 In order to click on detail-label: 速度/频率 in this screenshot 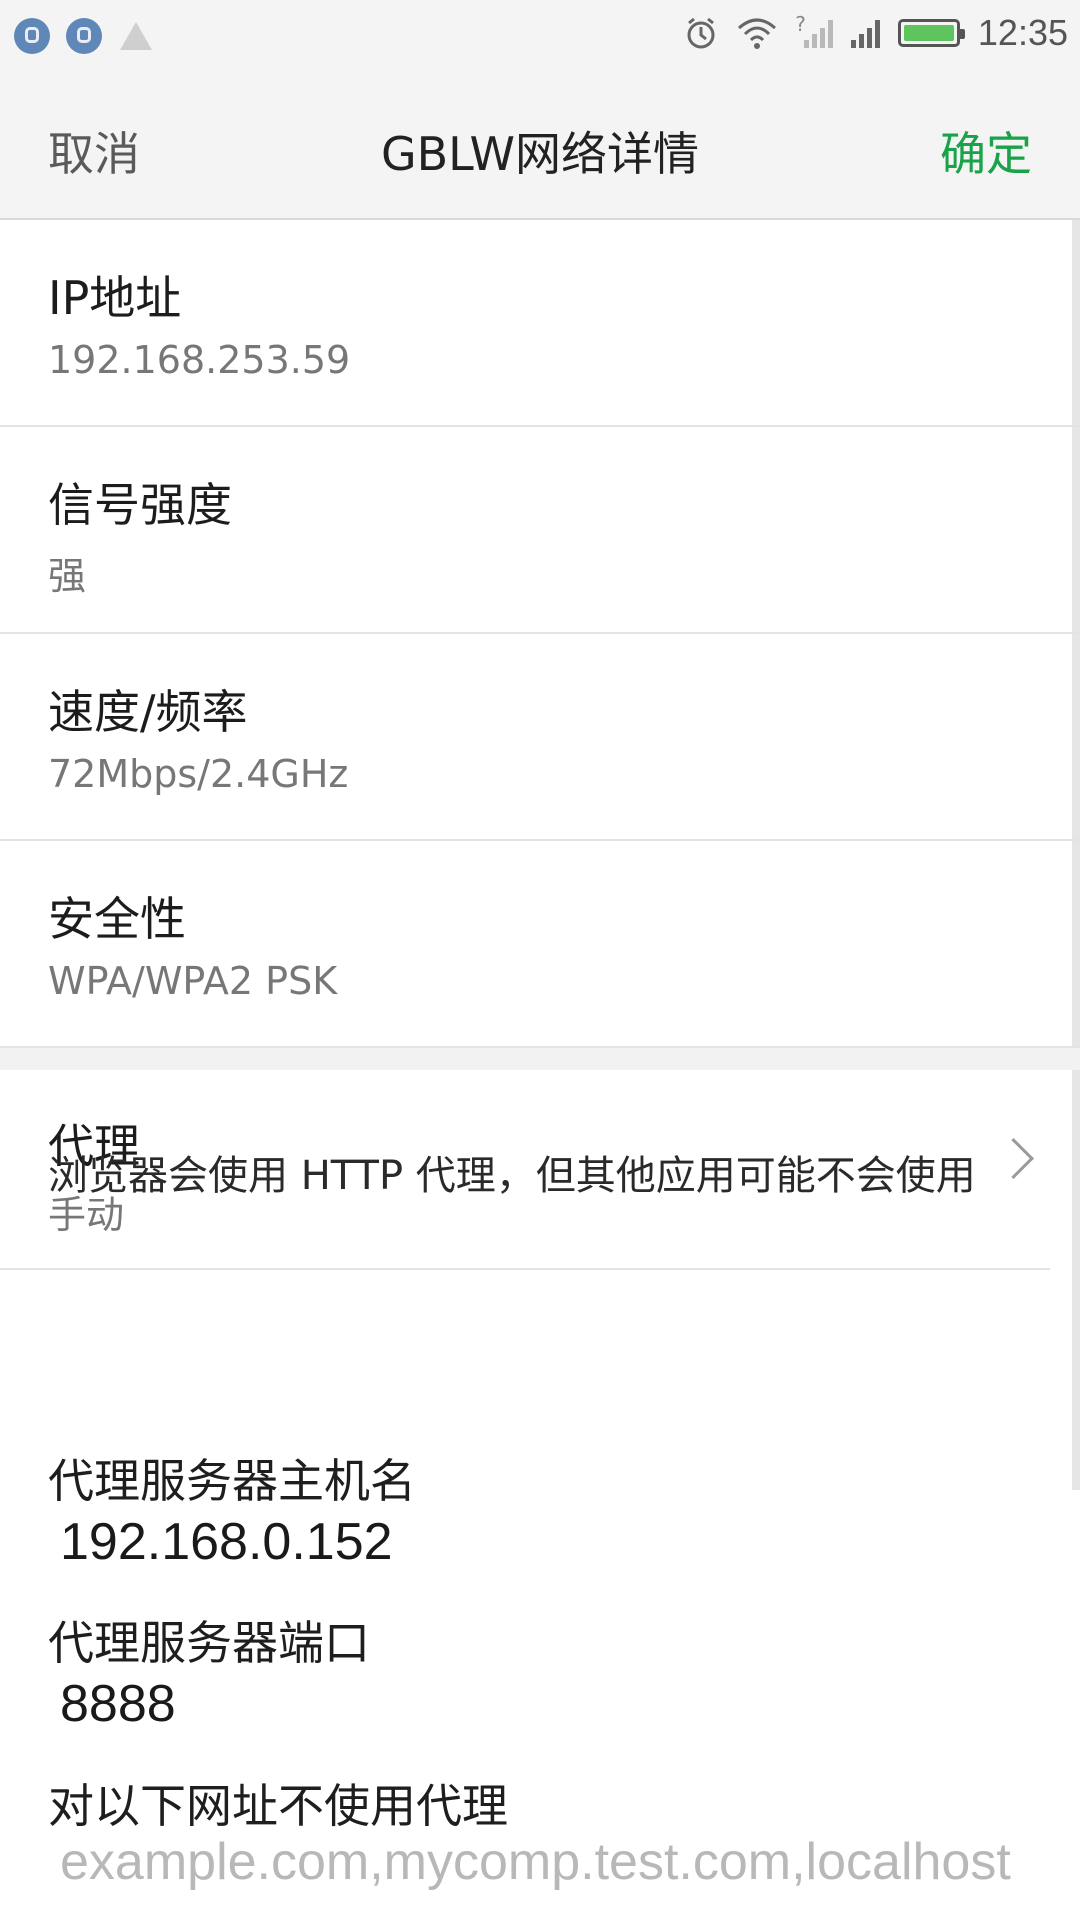, I will do `click(148, 712)`.